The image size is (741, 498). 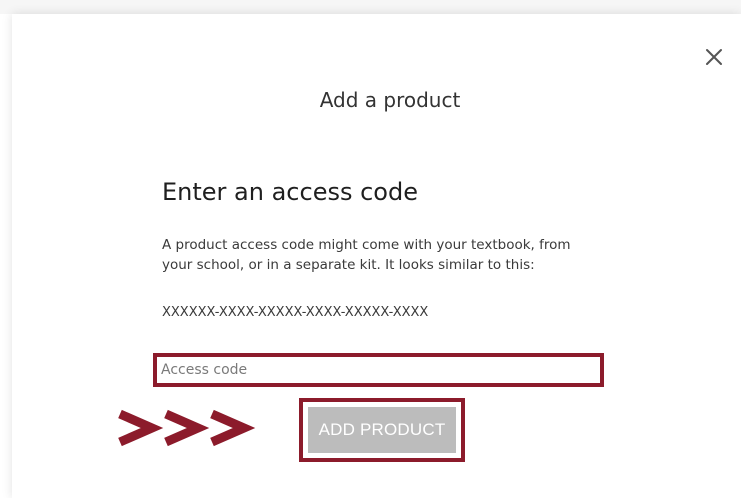 I want to click on add-product-button: ADD PRODUCT, so click(x=382, y=430).